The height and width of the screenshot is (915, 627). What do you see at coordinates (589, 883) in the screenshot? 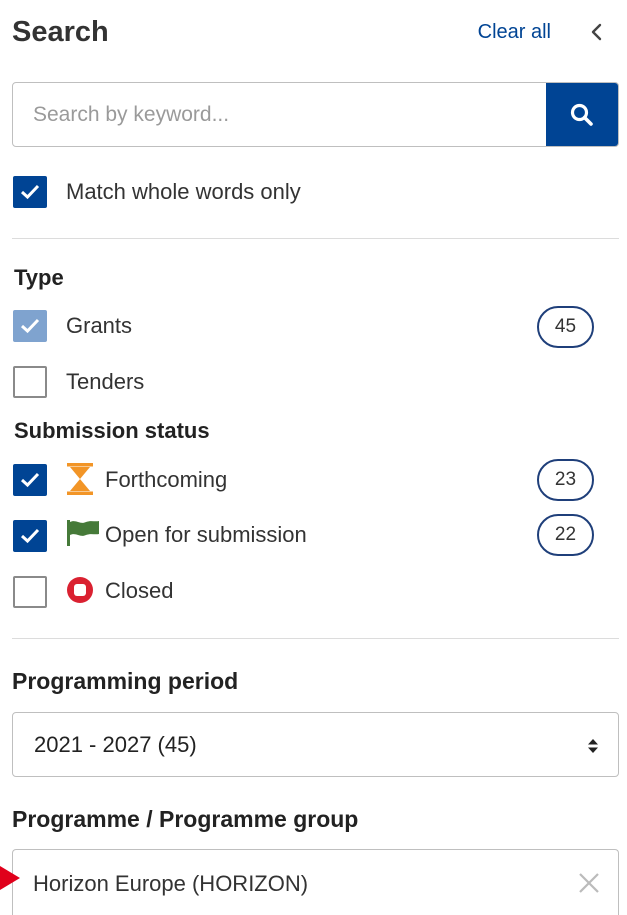
I see `close-icon` at bounding box center [589, 883].